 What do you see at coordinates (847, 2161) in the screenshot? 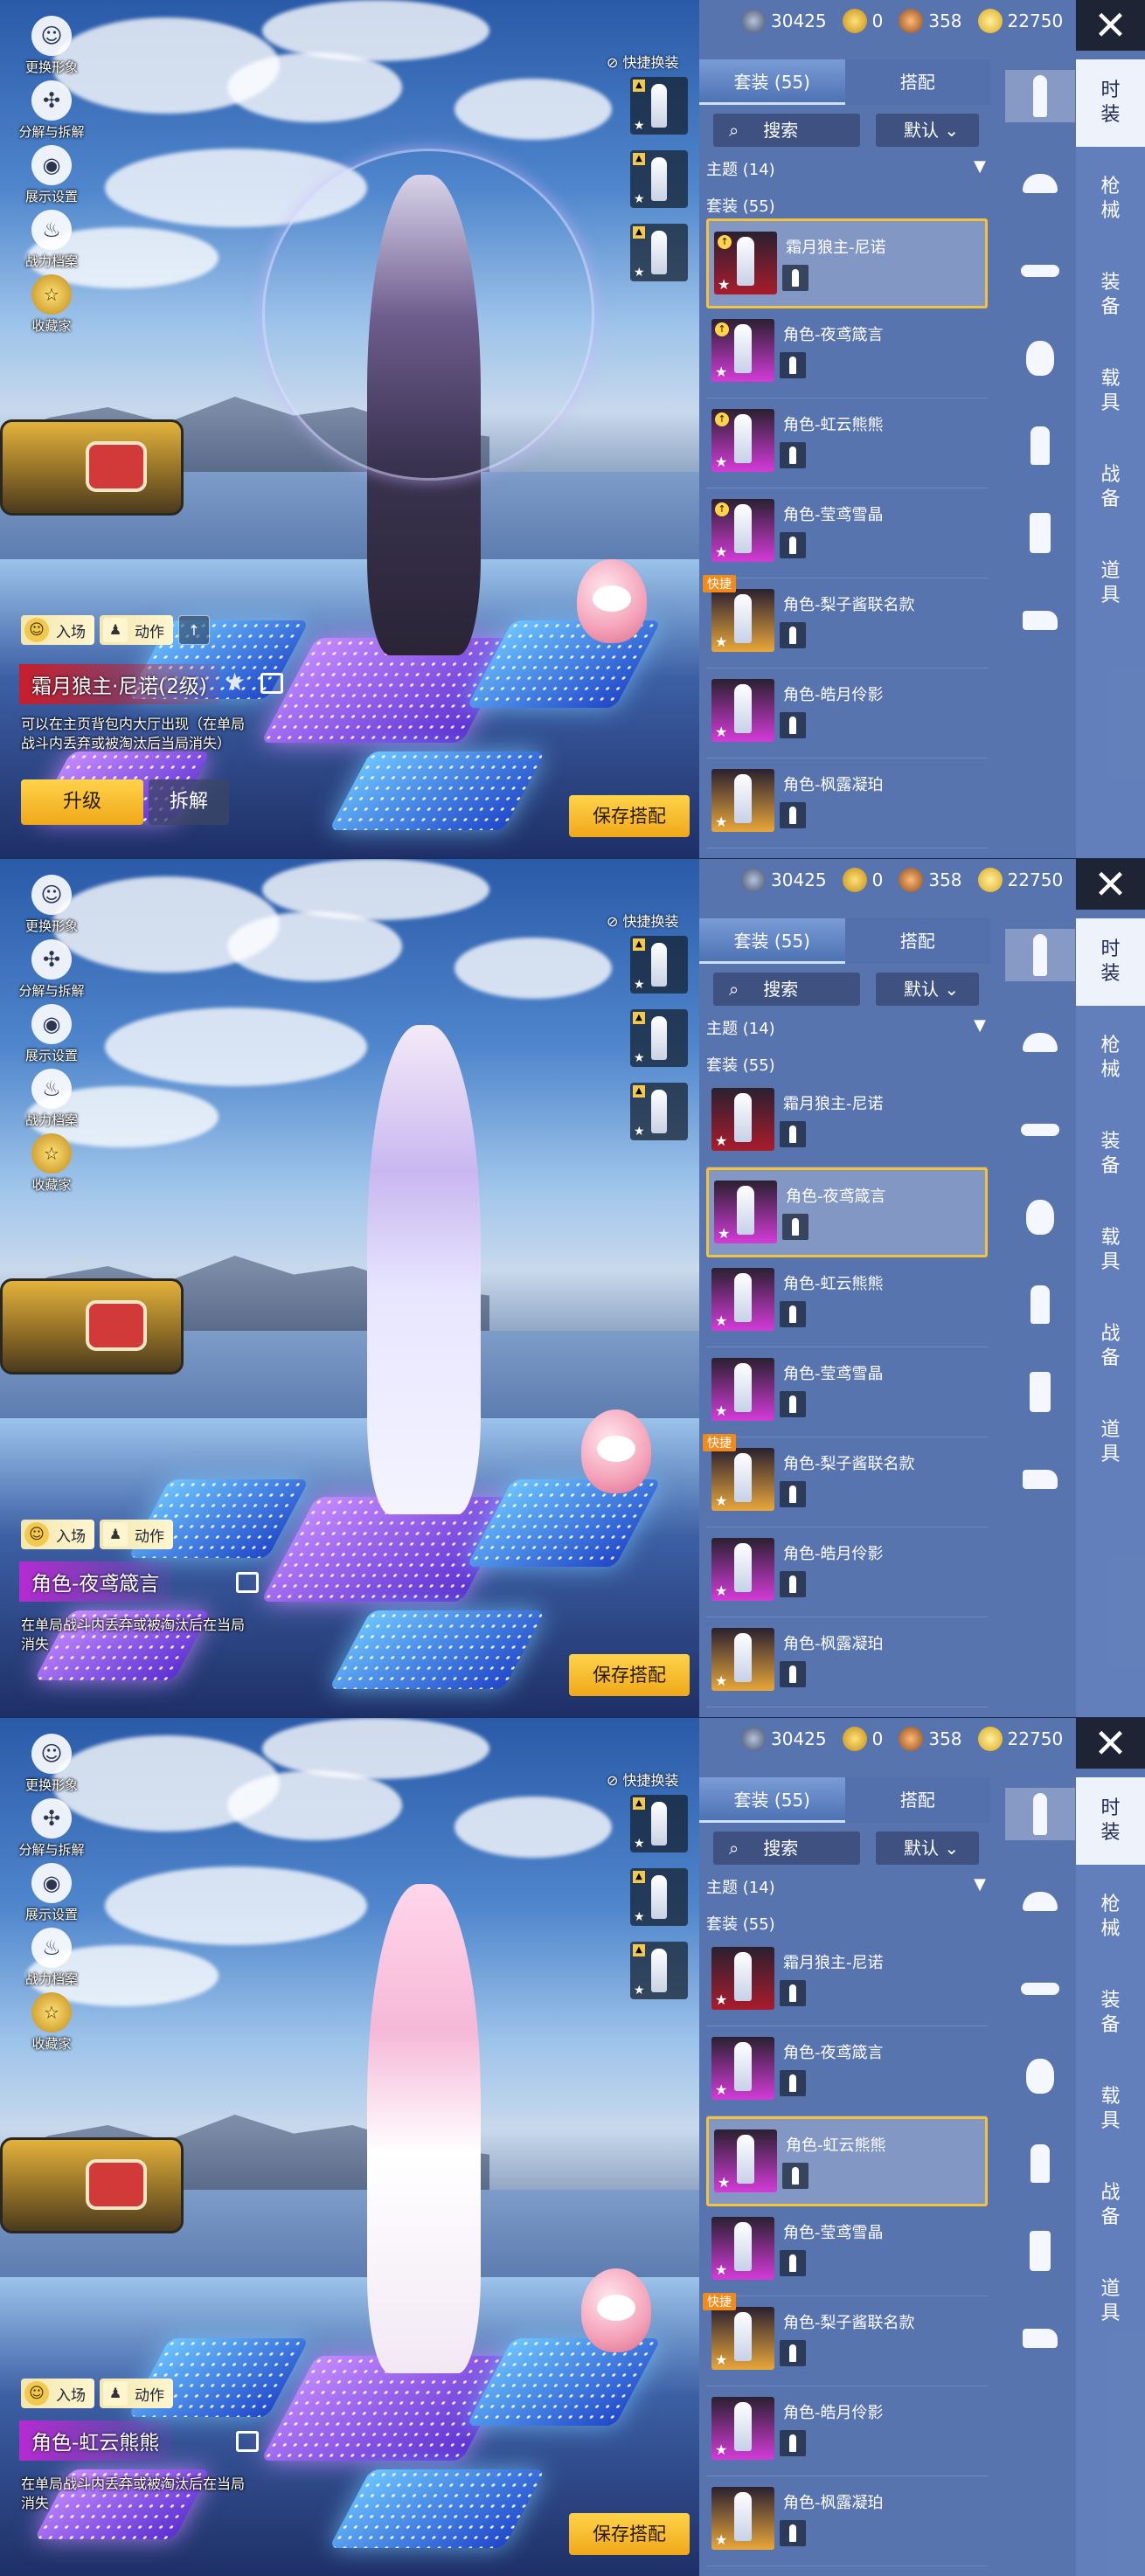
I see `outfit-list-item: ★ 角色-虹云熊熊` at bounding box center [847, 2161].